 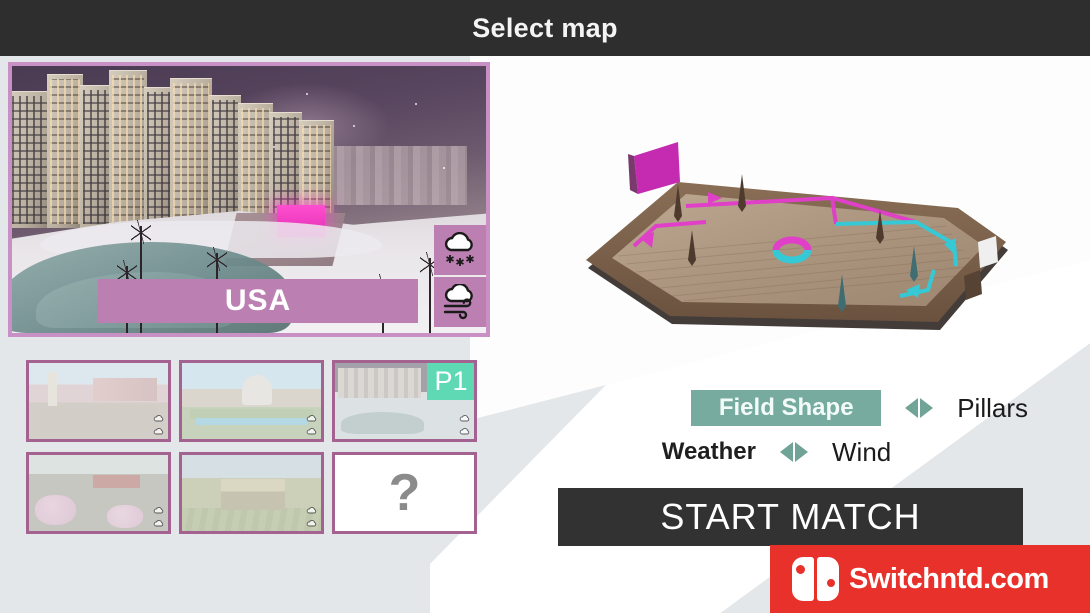 I want to click on preview-tree, so click(x=430, y=292).